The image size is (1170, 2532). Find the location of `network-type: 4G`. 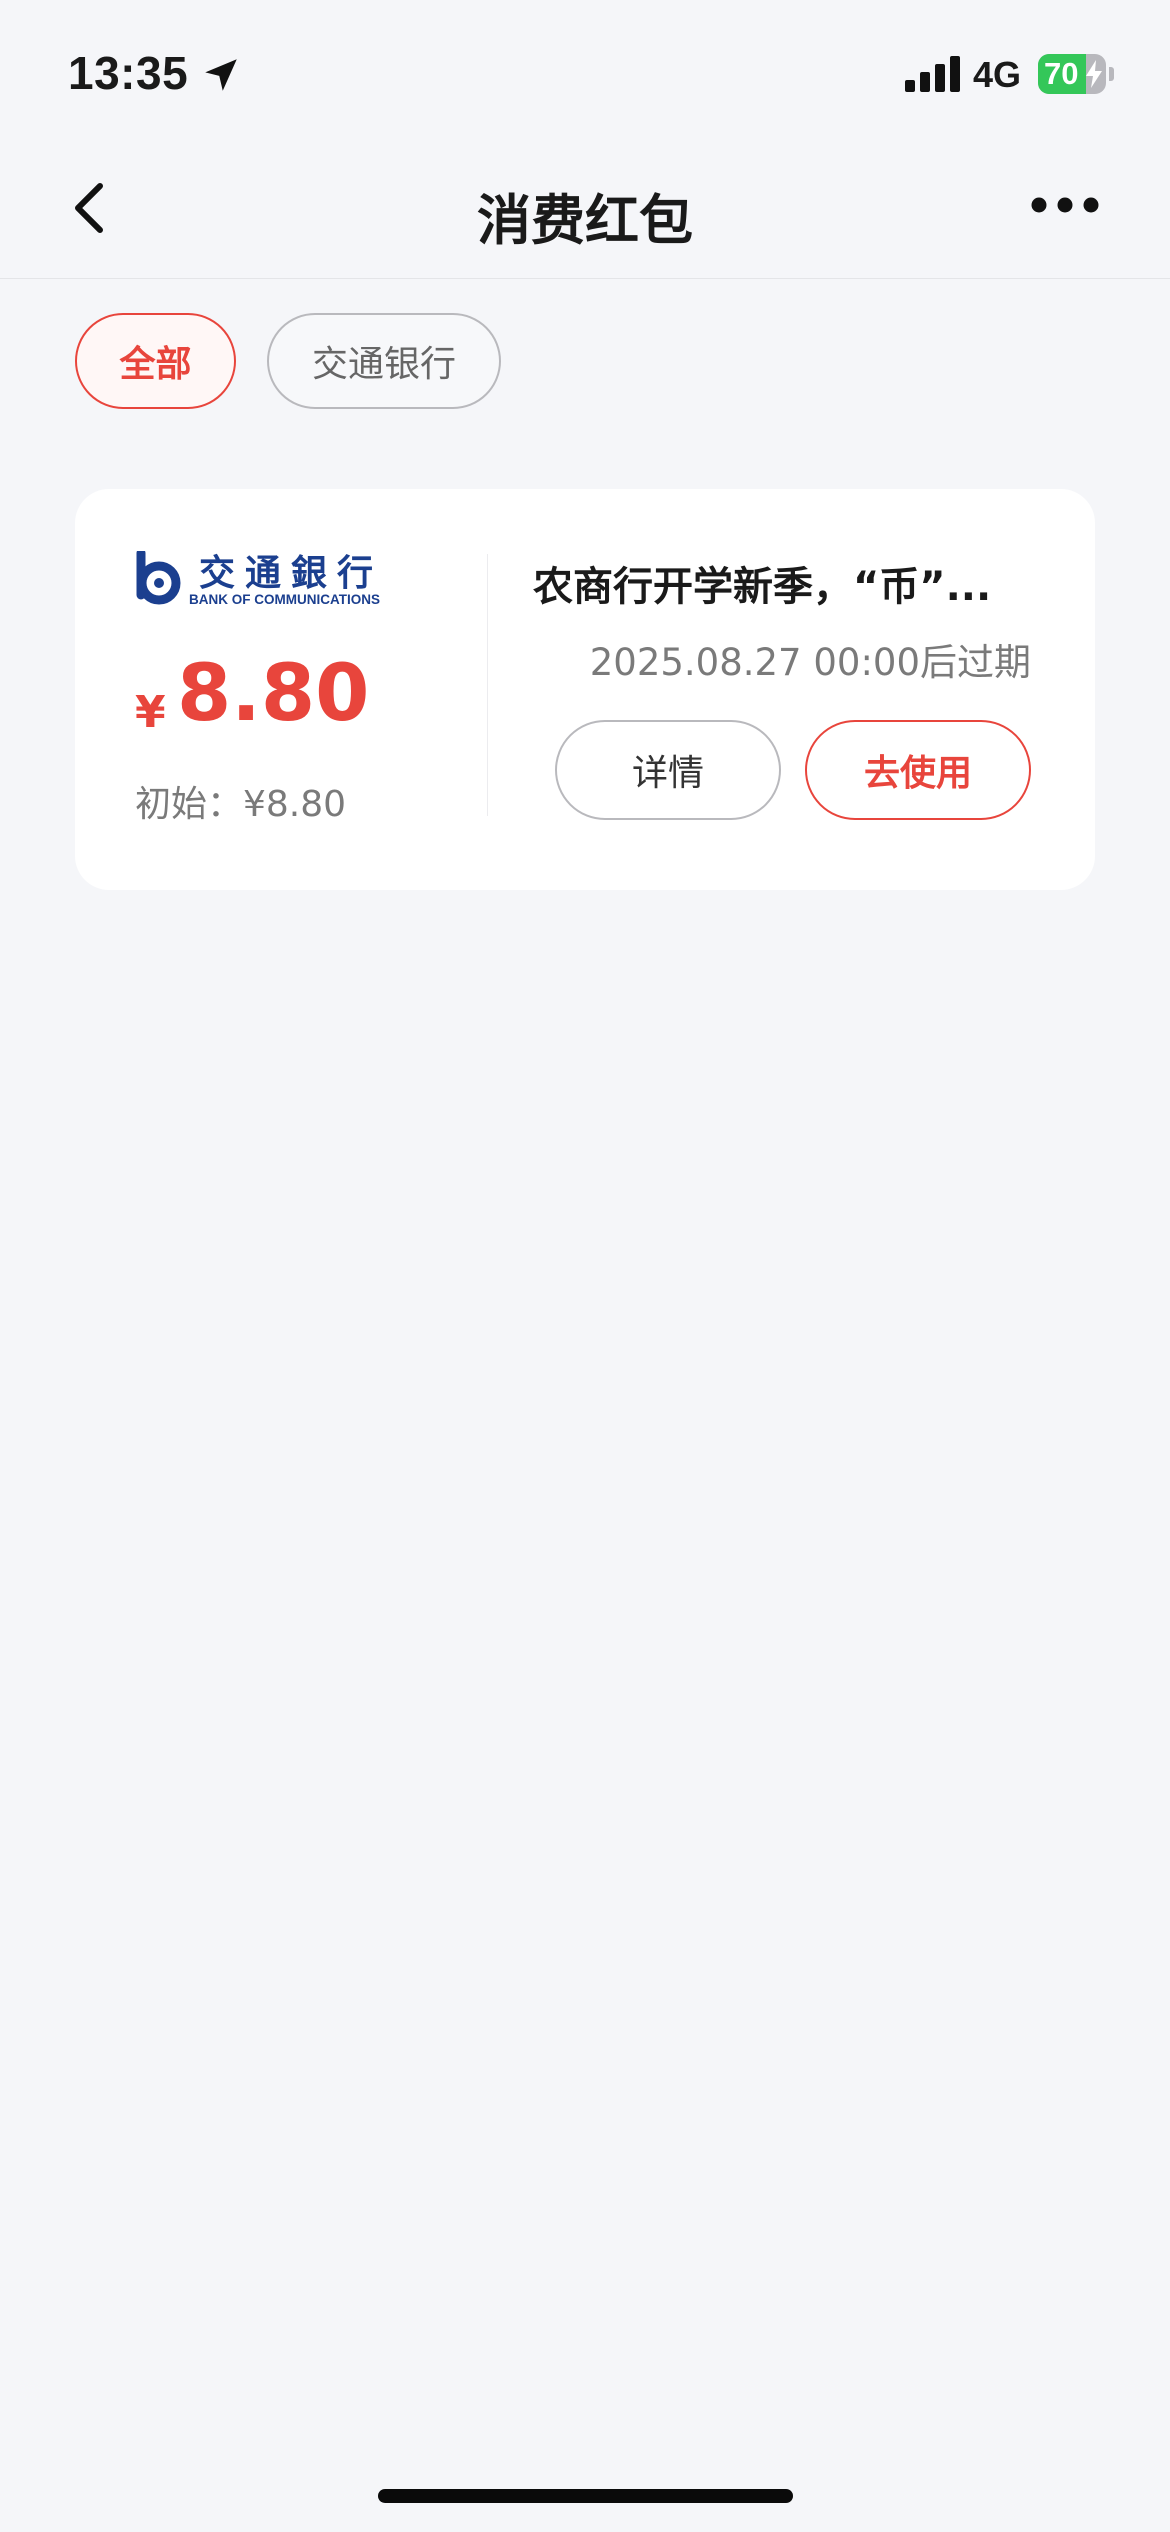

network-type: 4G is located at coordinates (997, 74).